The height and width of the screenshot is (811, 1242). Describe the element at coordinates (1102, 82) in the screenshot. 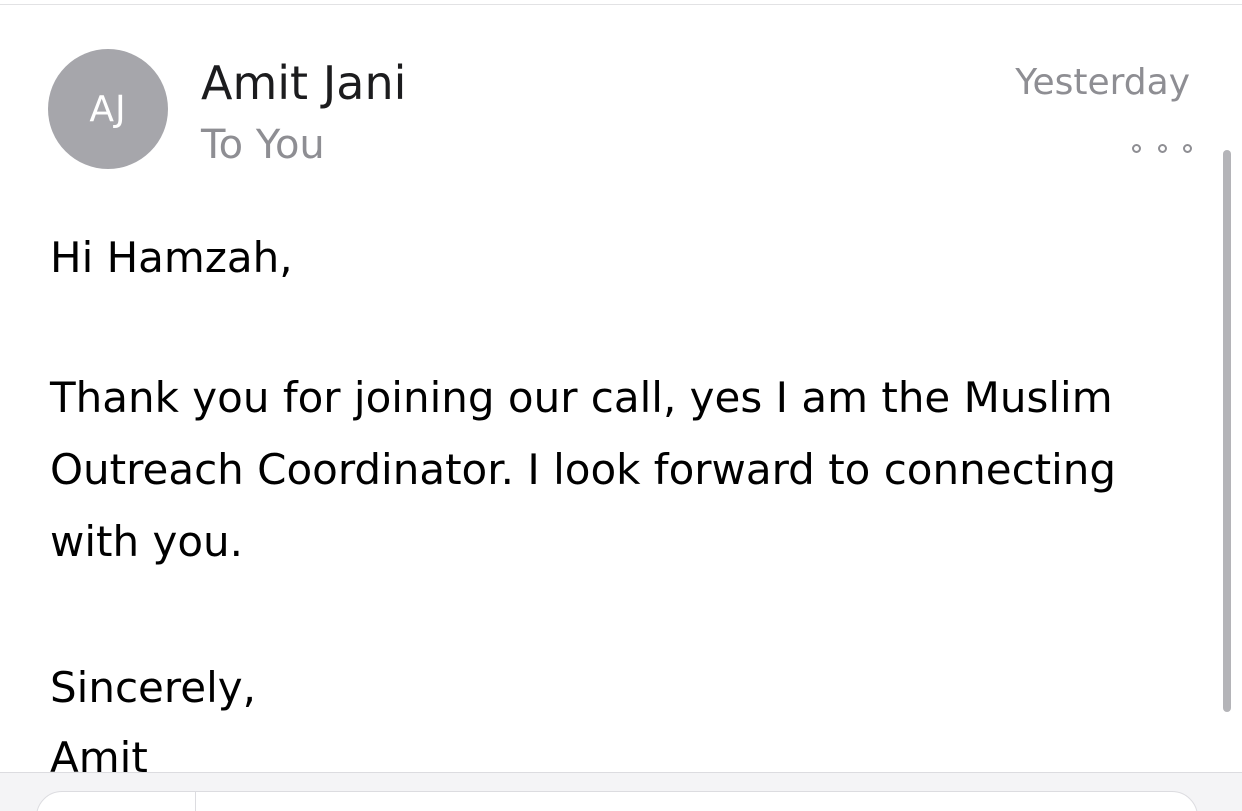

I see `message-timestamp: Yesterday` at that location.